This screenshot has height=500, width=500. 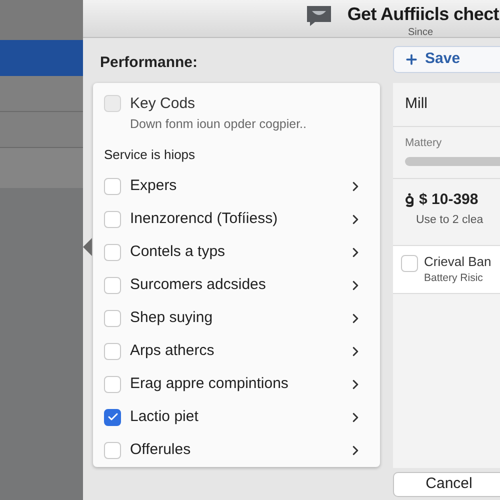 What do you see at coordinates (420, 33) in the screenshot?
I see `dialog-subtitle: Since` at bounding box center [420, 33].